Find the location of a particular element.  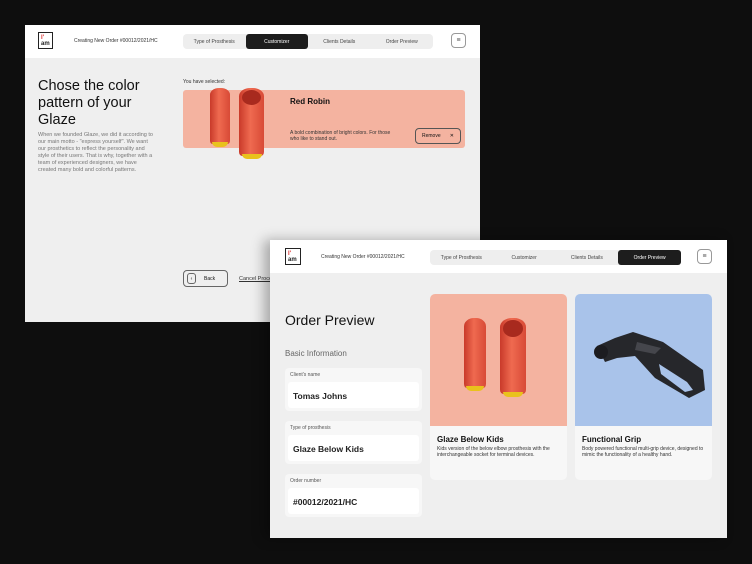

prosthesis-type-field: Type of prosthesis Glaze Below Kids is located at coordinates (353, 442).